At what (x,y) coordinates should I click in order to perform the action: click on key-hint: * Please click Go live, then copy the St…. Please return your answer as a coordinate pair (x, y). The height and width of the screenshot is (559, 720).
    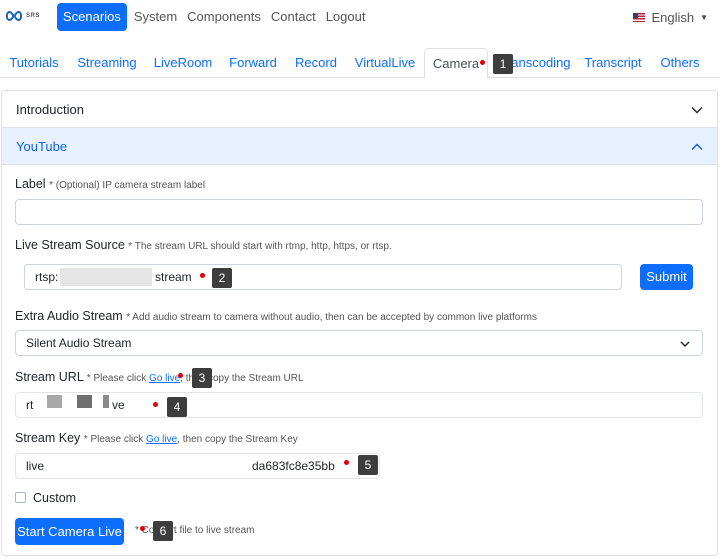
    Looking at the image, I should click on (191, 439).